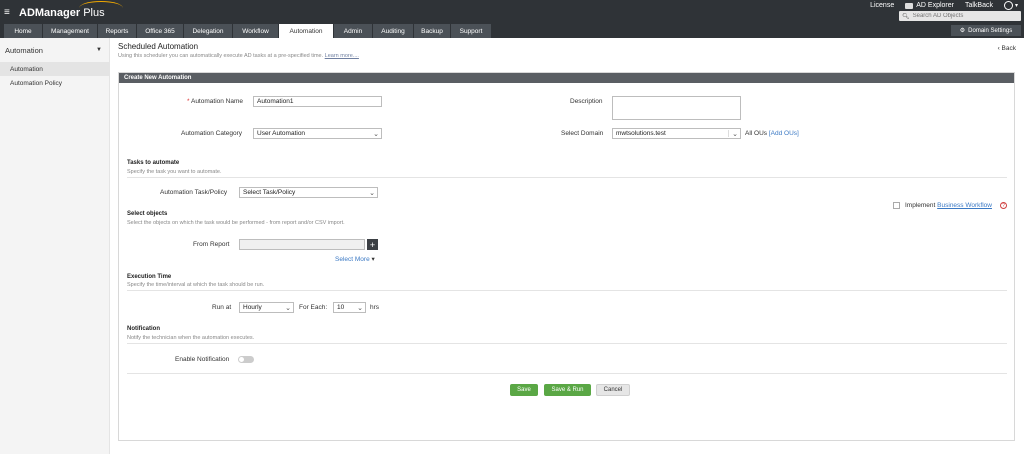 The width and height of the screenshot is (1024, 454). I want to click on hrs-label: hrs, so click(375, 307).